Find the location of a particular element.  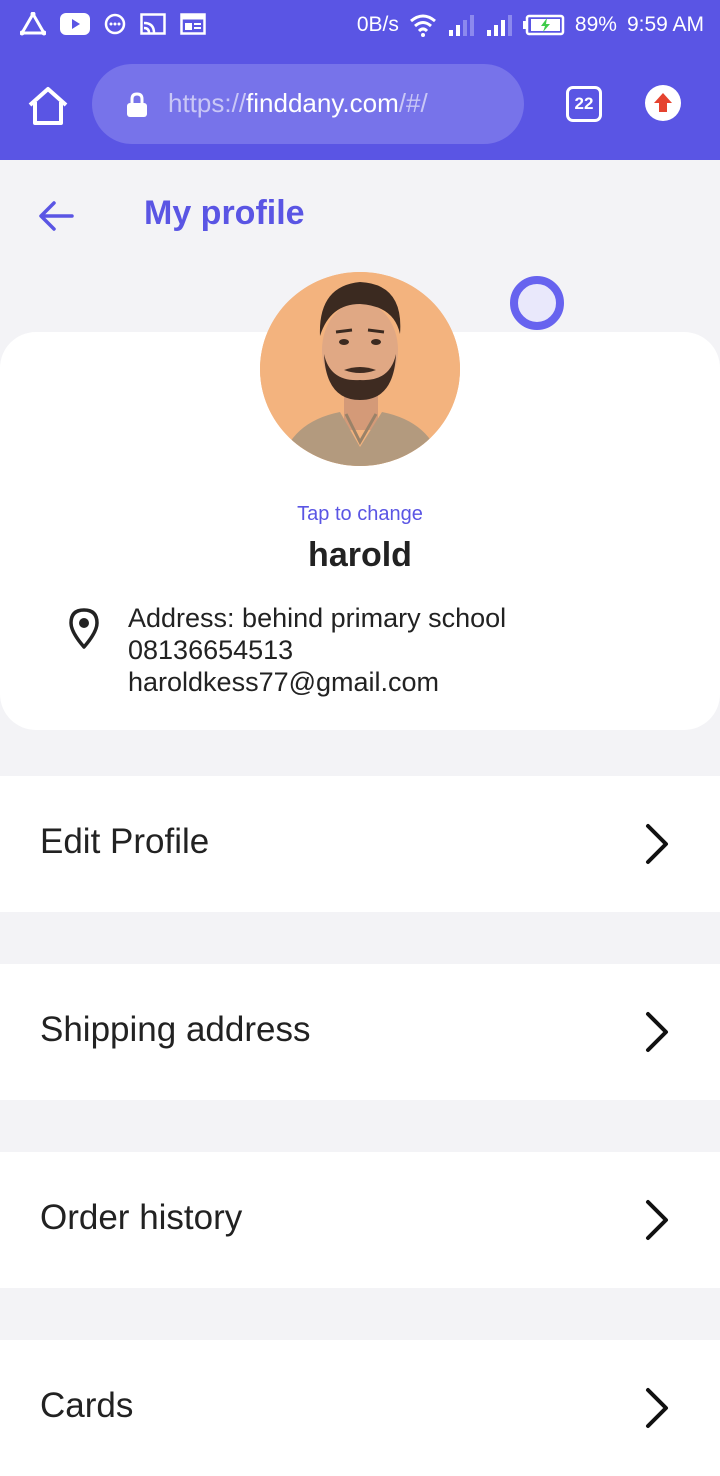

menu-label: Order history is located at coordinates (141, 1217).